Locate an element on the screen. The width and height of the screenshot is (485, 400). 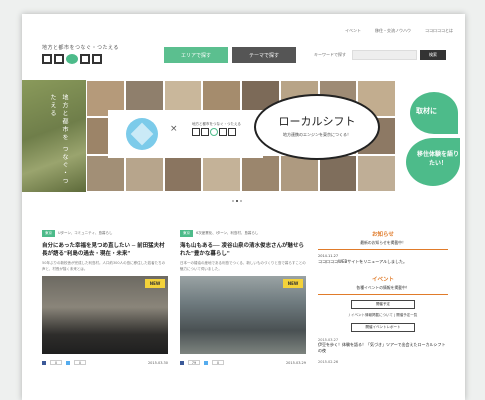
site-tagline: 地方と都市をつなぐ・つたえる is located at coordinates (80, 48).